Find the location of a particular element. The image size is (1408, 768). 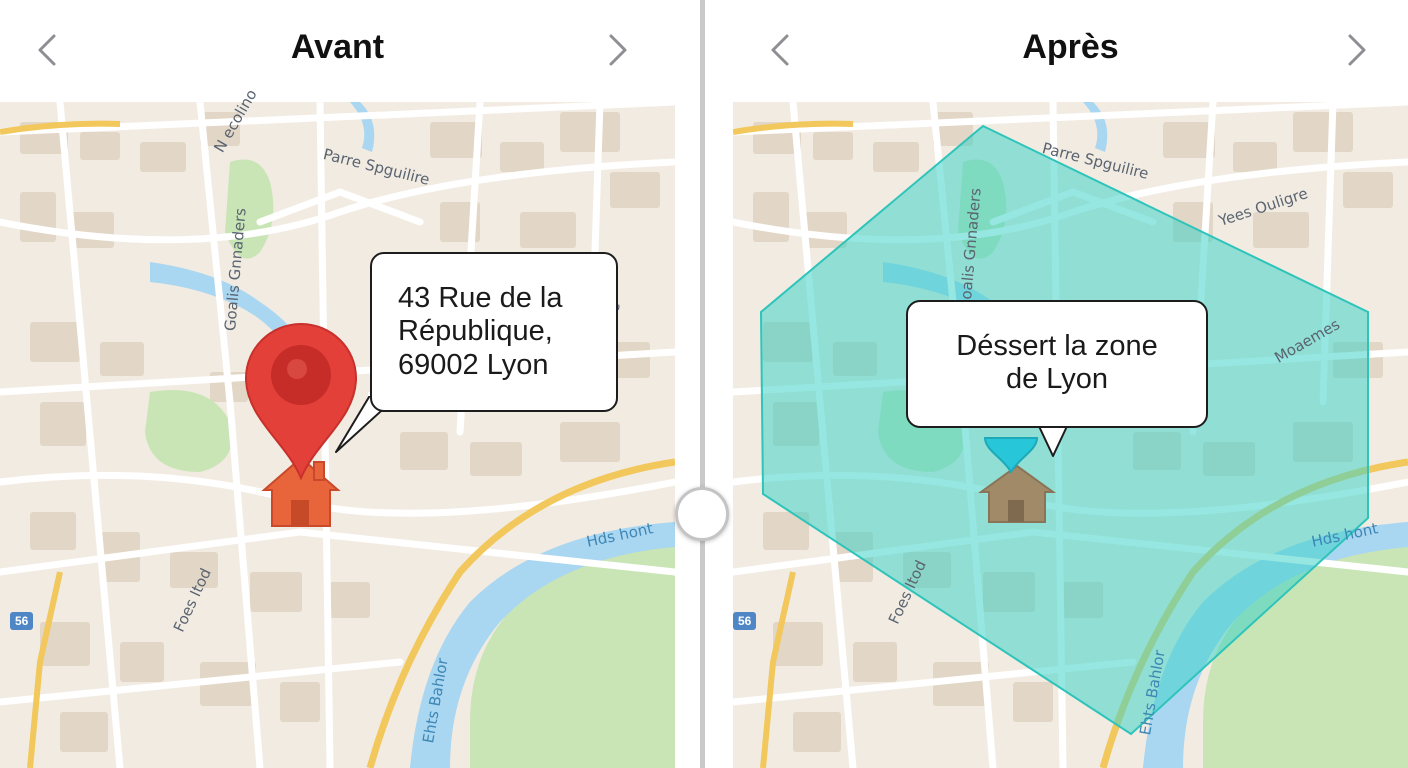

after-title: Après is located at coordinates (1070, 47).